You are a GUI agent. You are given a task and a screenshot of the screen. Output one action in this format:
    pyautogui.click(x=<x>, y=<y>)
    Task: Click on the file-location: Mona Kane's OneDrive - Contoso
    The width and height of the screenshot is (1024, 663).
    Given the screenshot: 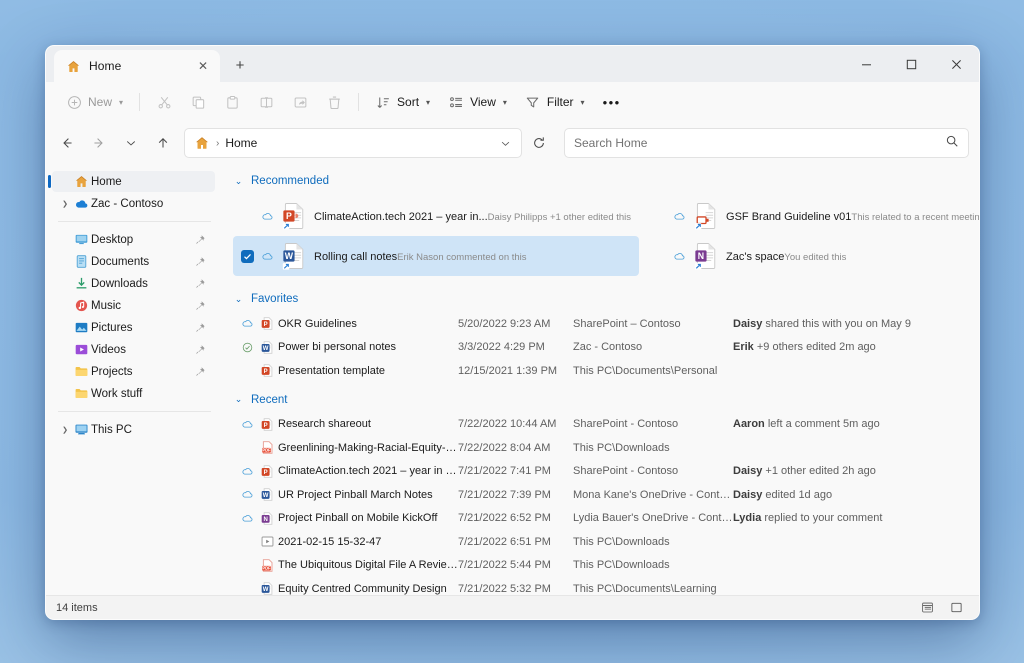 What is the action you would take?
    pyautogui.click(x=653, y=494)
    